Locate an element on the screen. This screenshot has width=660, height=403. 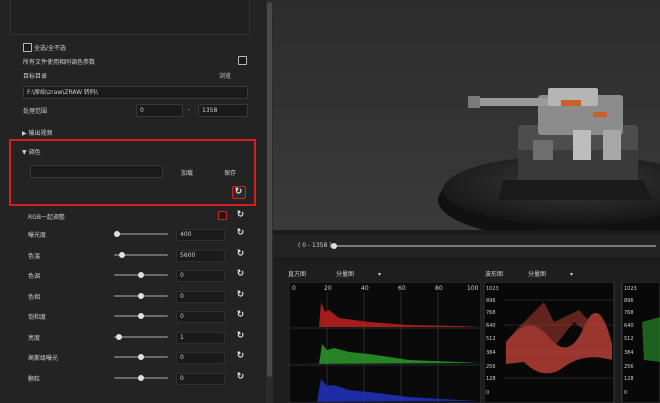
waveform-mode-label: 分量图 is located at coordinates (537, 274).